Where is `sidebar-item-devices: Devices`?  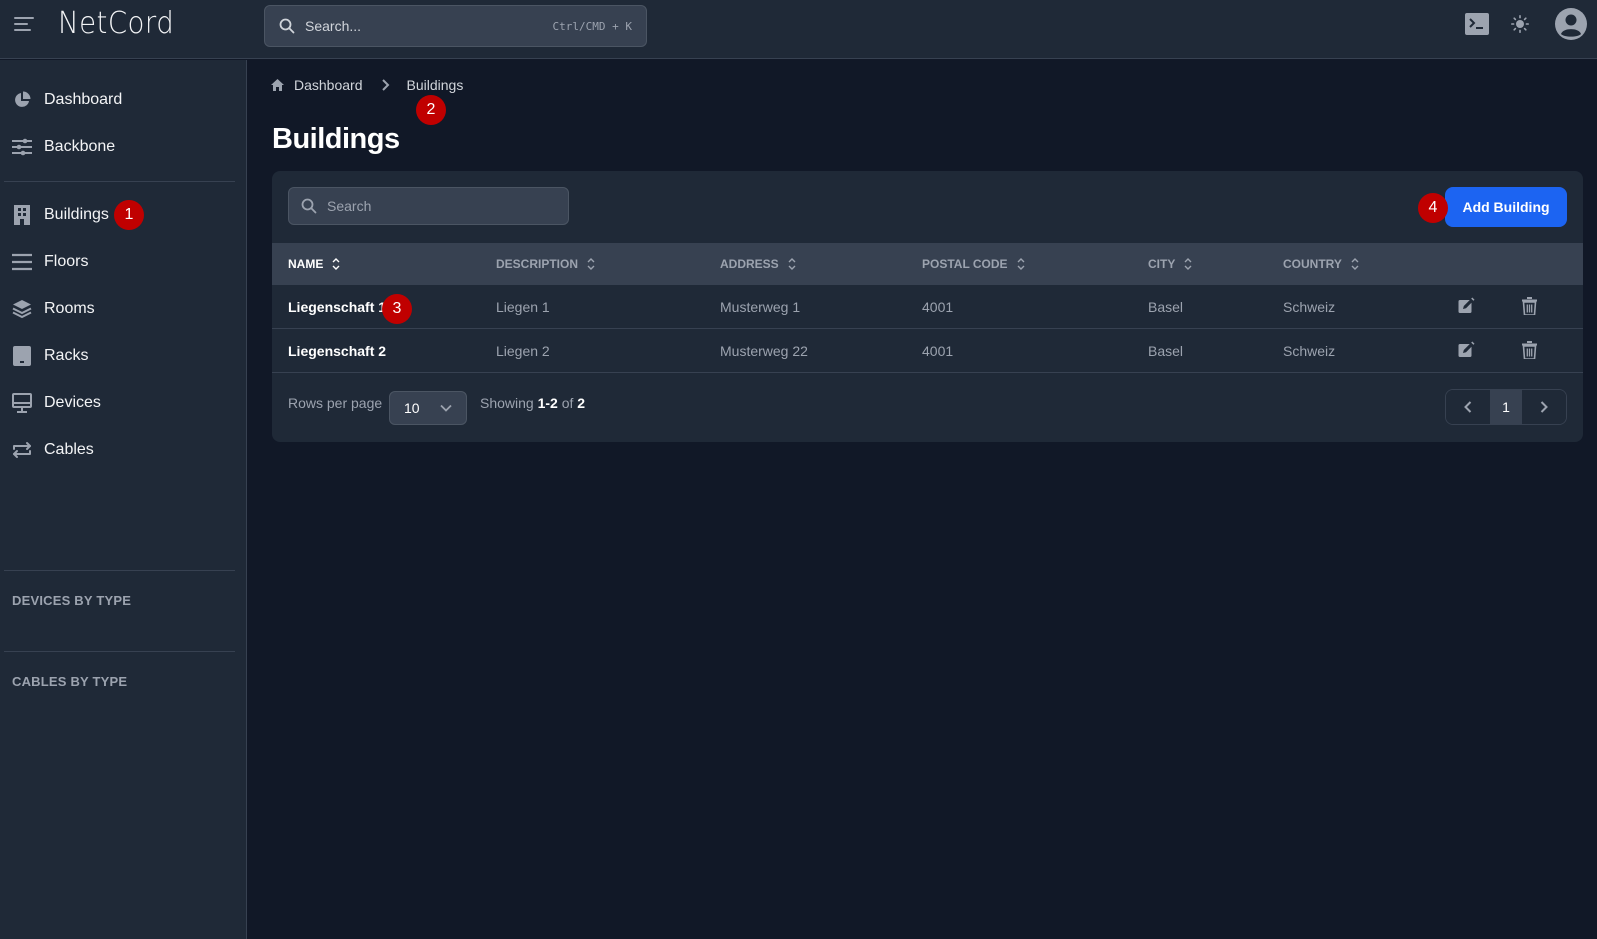 sidebar-item-devices: Devices is located at coordinates (56, 403).